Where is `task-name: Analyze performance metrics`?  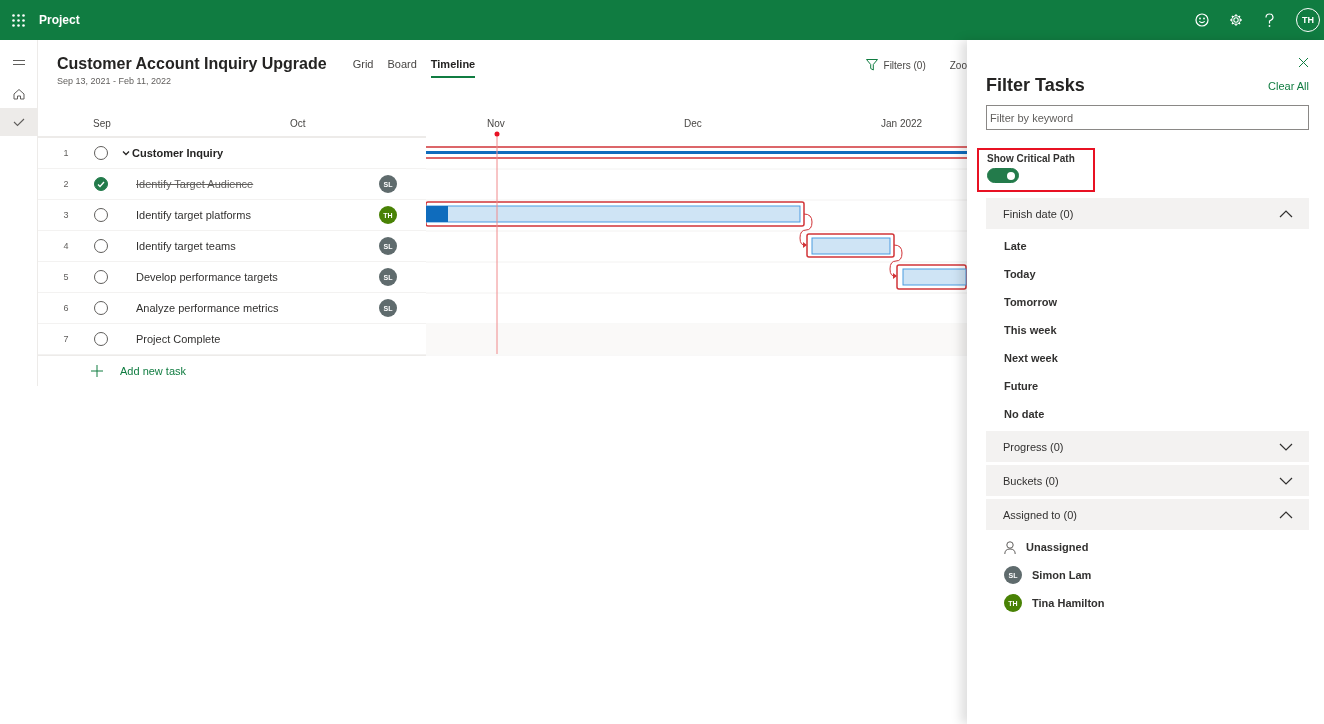
task-name: Analyze performance metrics is located at coordinates (257, 308).